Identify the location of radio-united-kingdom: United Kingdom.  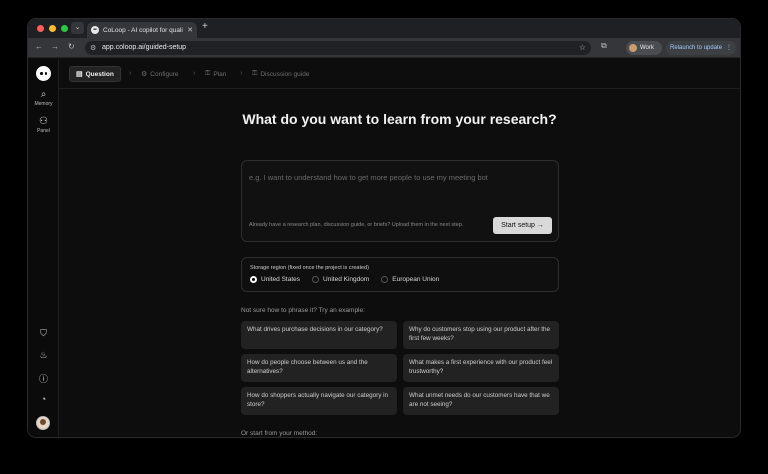
(340, 279).